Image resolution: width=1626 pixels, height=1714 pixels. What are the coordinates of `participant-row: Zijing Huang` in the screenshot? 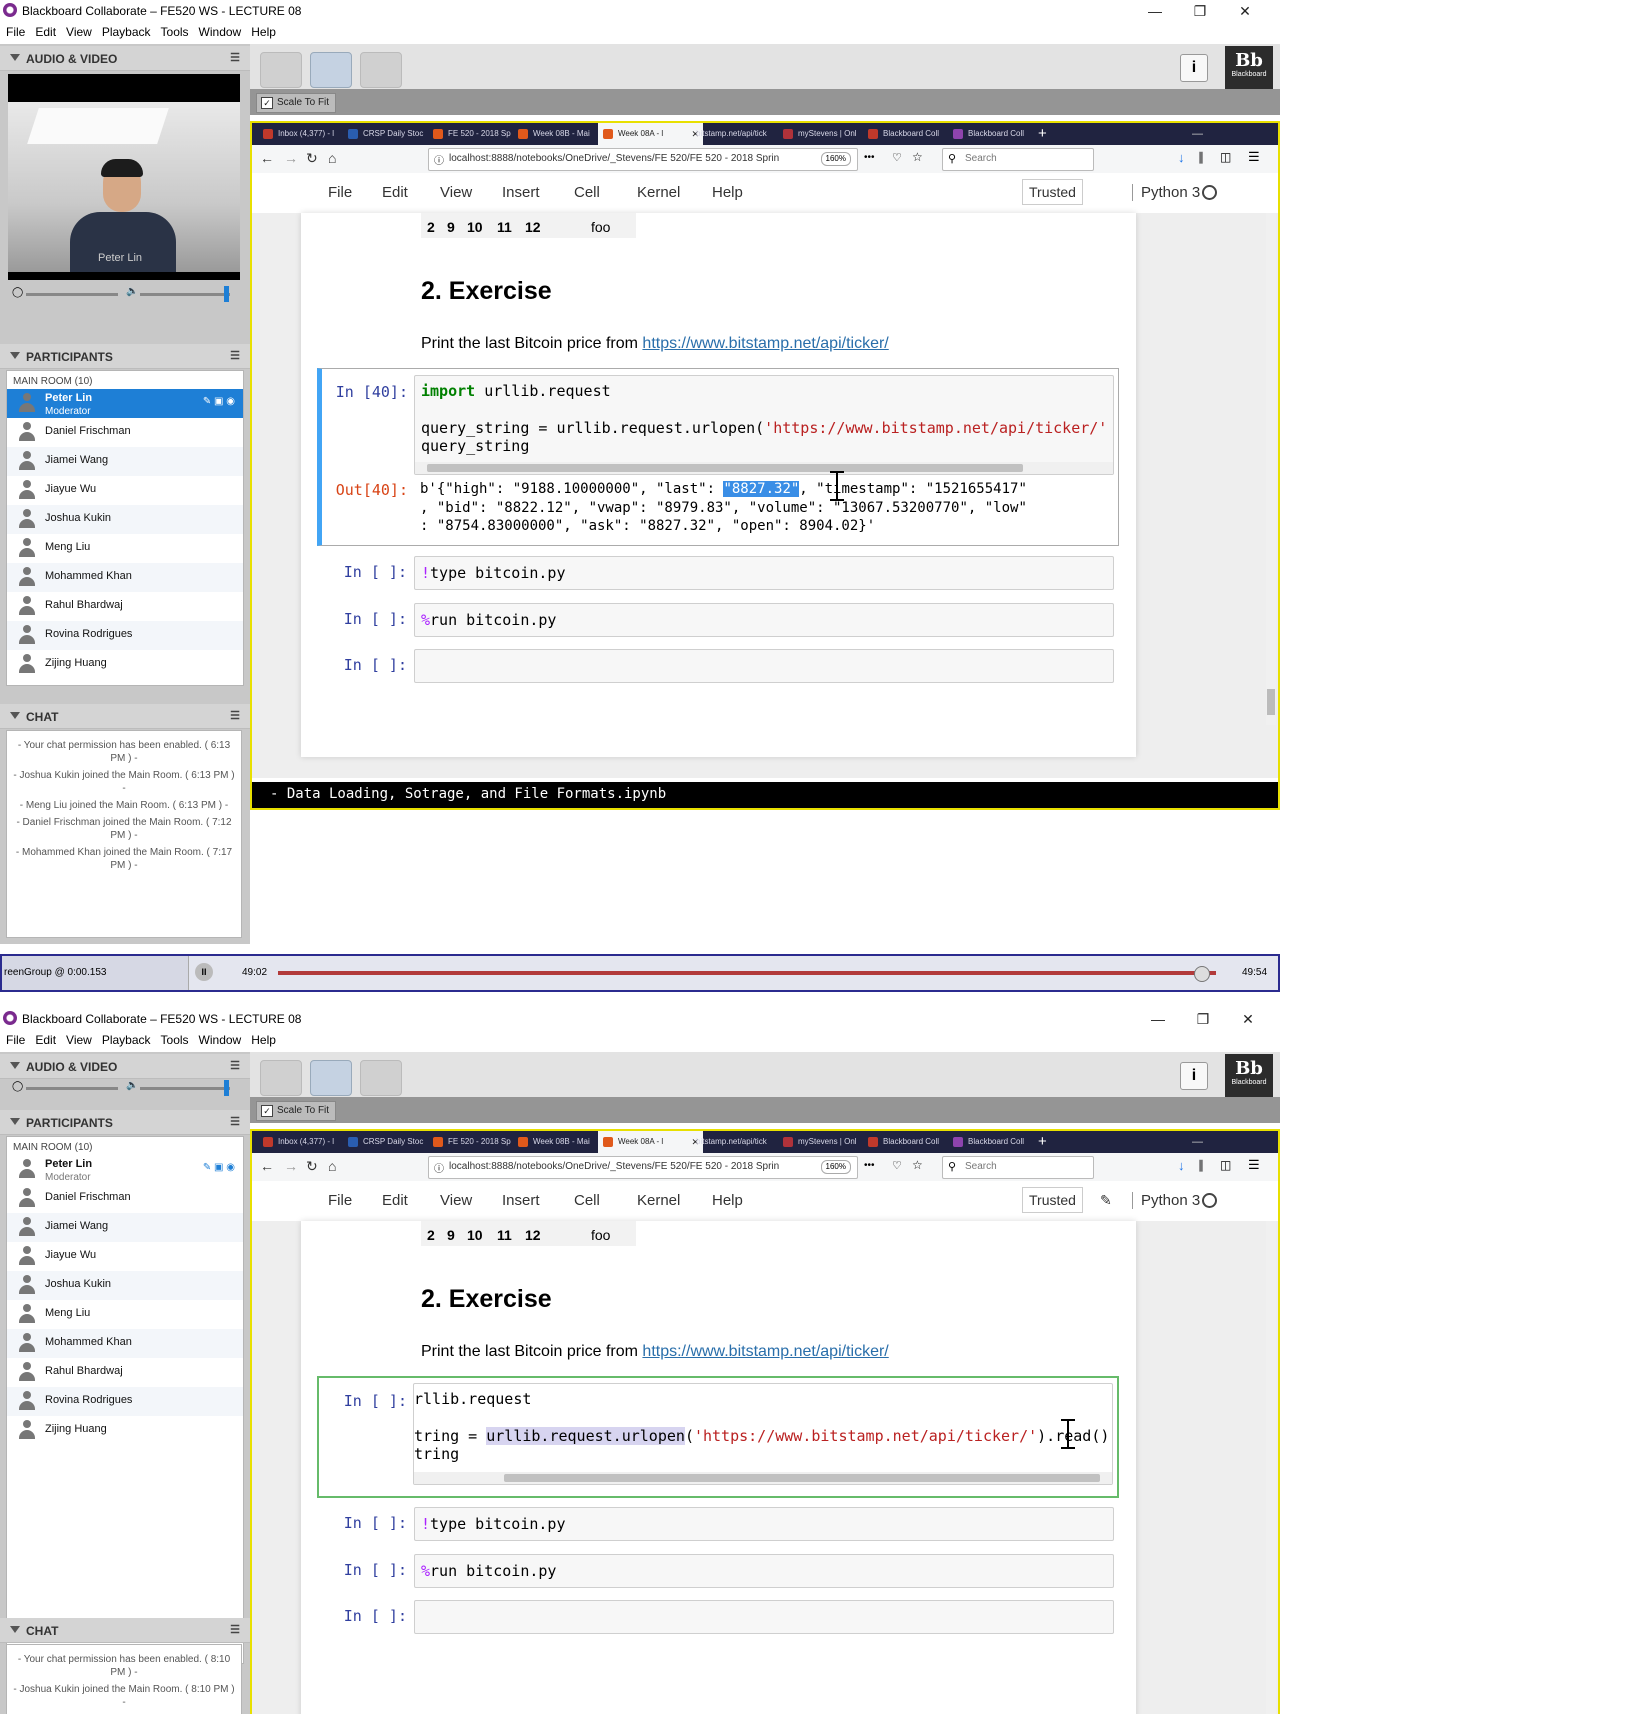 It's located at (125, 664).